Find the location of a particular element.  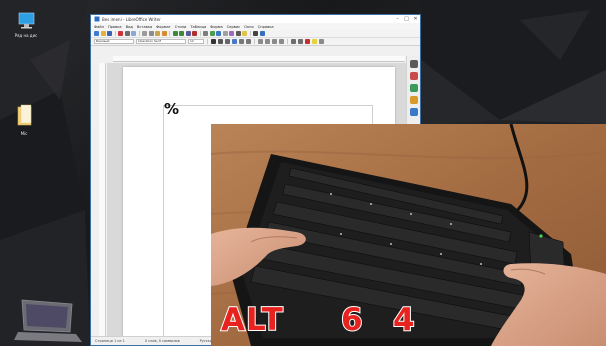

insert-table-icon is located at coordinates (205, 33).